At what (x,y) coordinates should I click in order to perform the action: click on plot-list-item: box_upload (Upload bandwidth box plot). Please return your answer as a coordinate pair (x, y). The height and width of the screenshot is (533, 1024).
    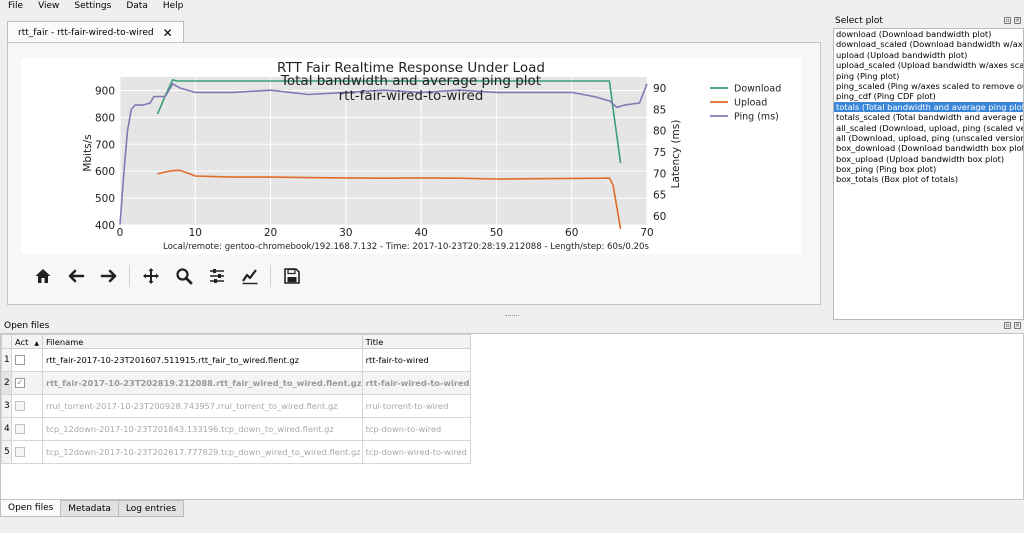
    Looking at the image, I should click on (928, 159).